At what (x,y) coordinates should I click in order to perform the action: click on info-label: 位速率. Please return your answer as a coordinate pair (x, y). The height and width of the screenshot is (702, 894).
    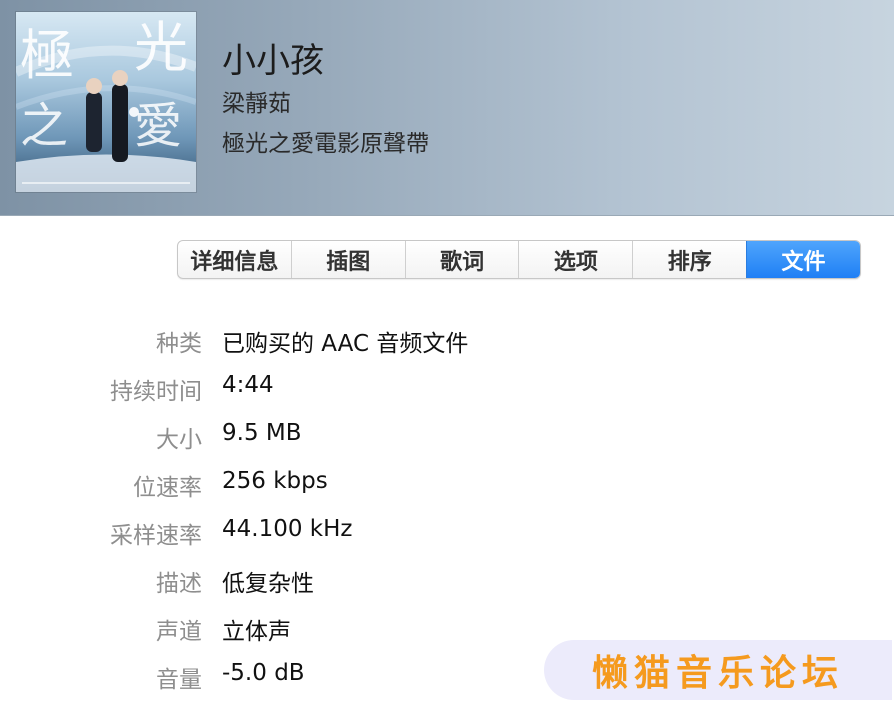
    Looking at the image, I should click on (167, 488).